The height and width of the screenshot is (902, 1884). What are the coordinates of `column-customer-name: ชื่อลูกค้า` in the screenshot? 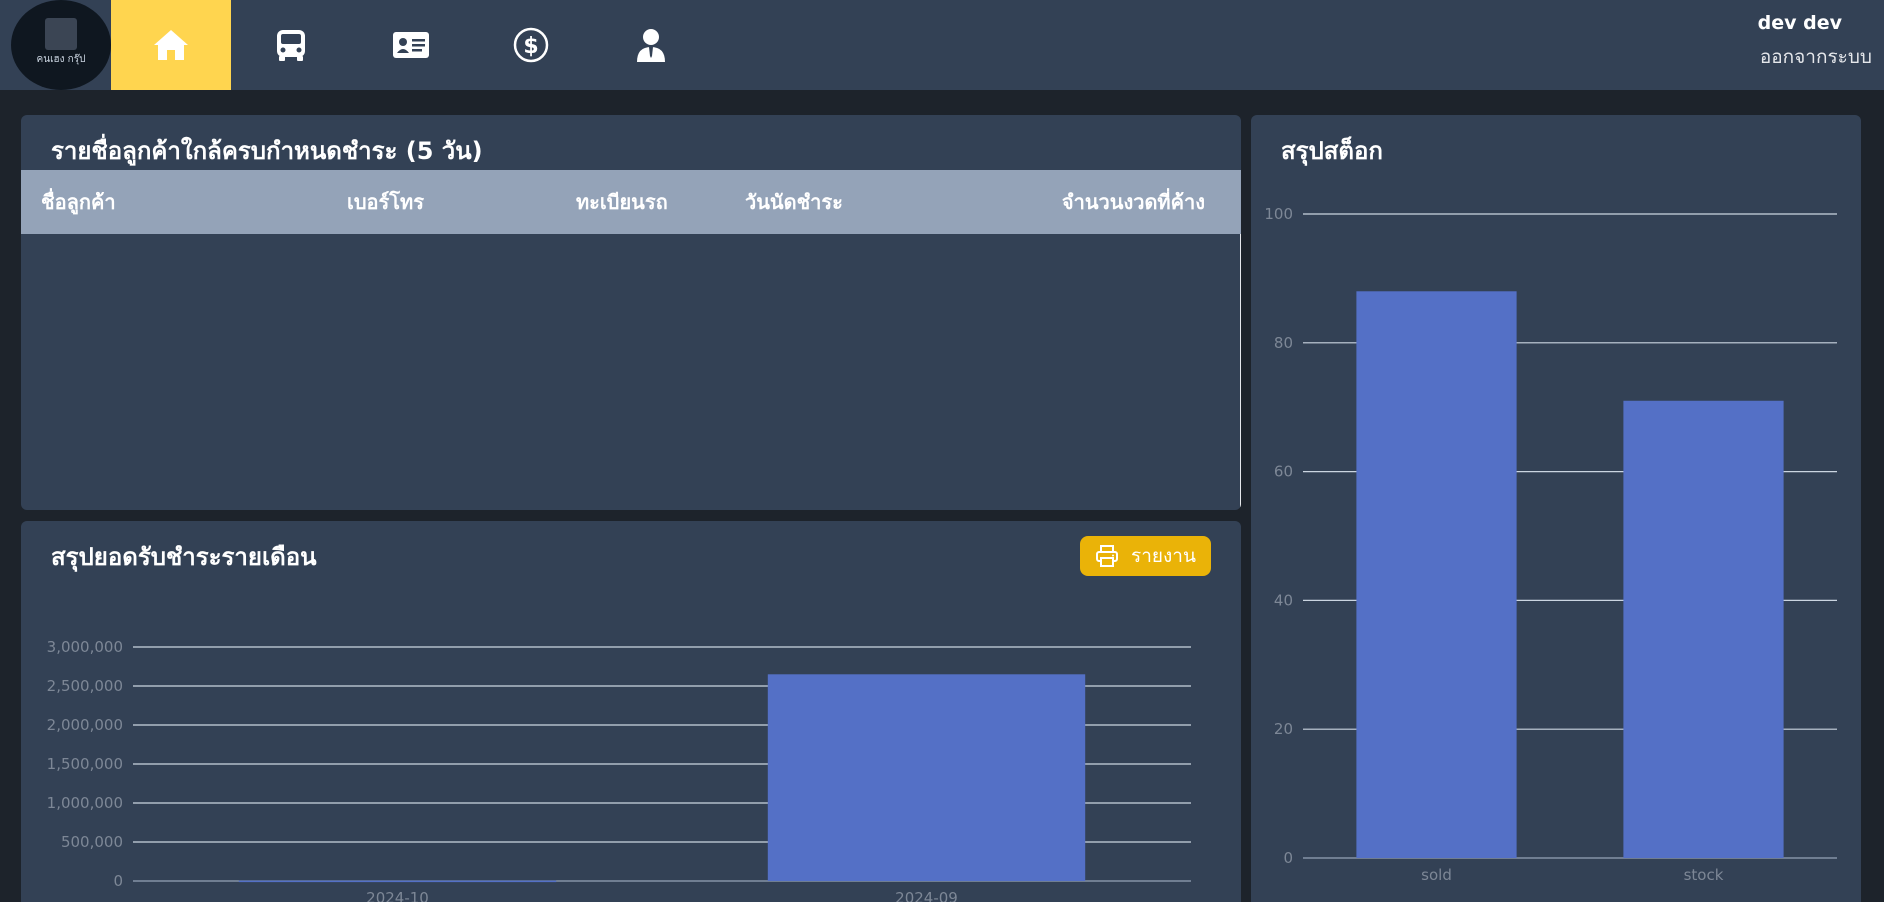 It's located at (78, 202).